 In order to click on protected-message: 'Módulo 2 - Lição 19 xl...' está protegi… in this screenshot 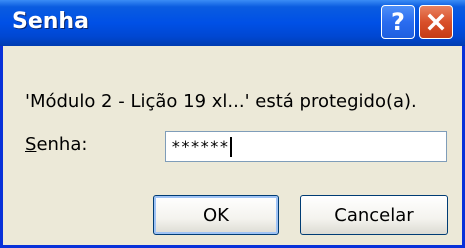, I will do `click(221, 101)`.